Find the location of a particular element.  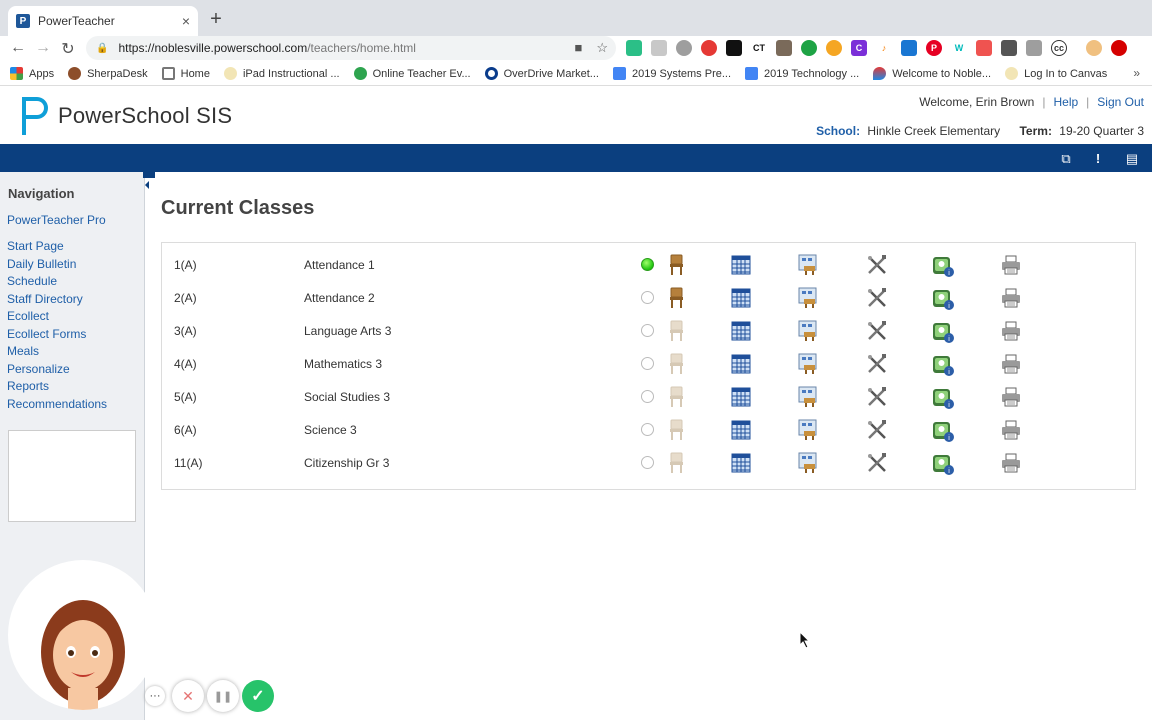

class-name: Science 3 is located at coordinates (330, 430).